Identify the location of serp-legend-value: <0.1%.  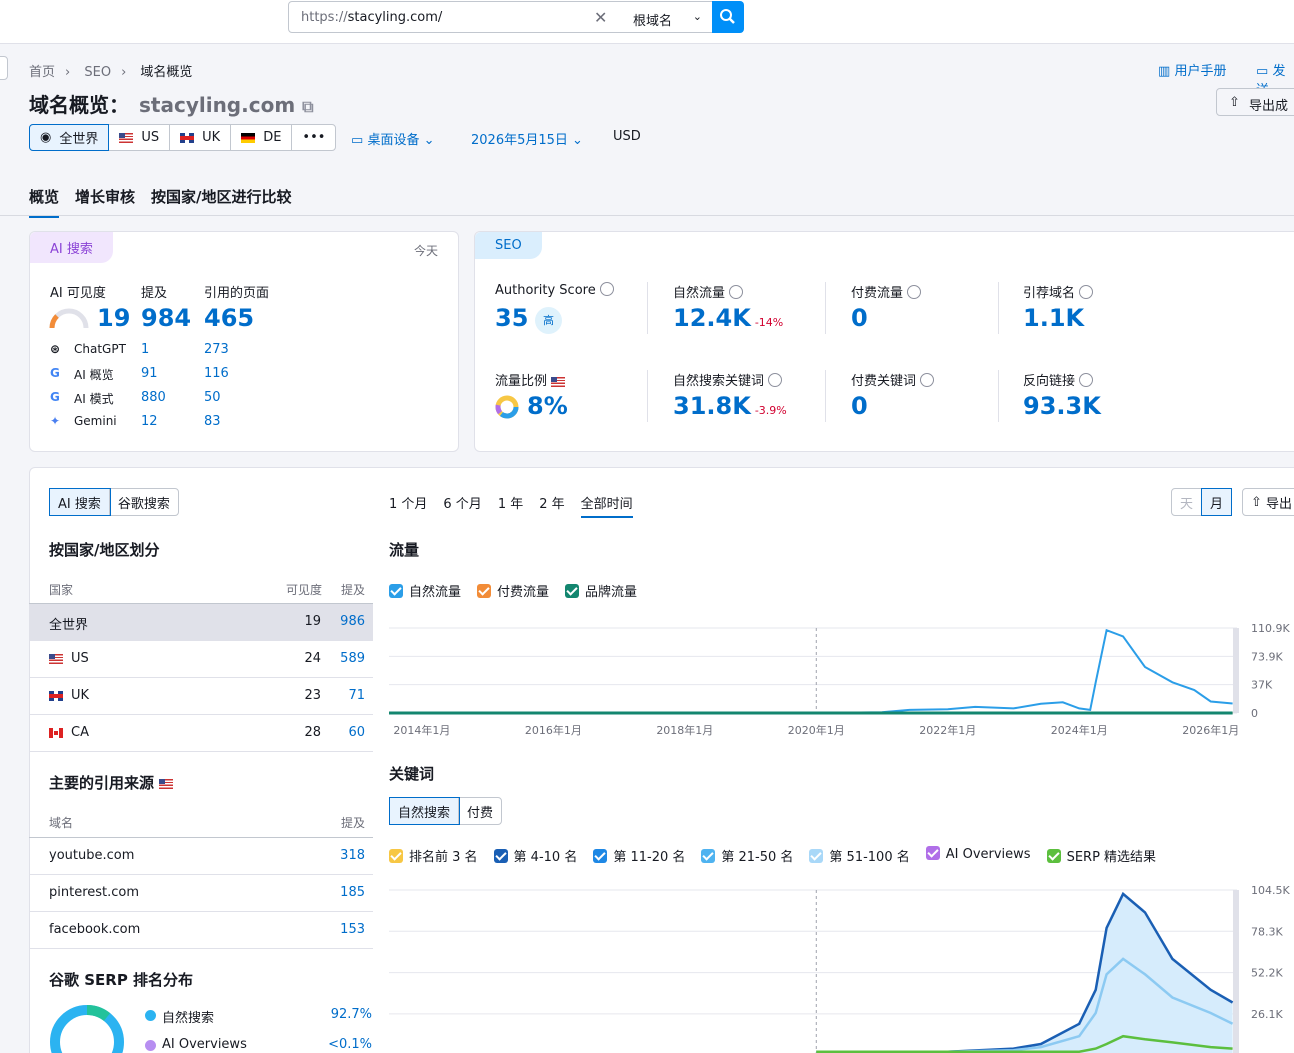
(336, 1044).